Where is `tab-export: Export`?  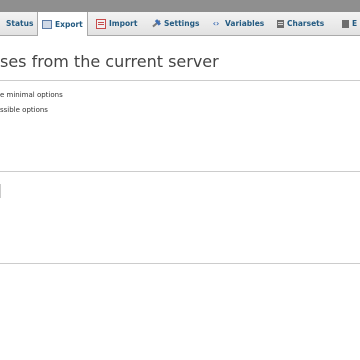 tab-export: Export is located at coordinates (62, 24).